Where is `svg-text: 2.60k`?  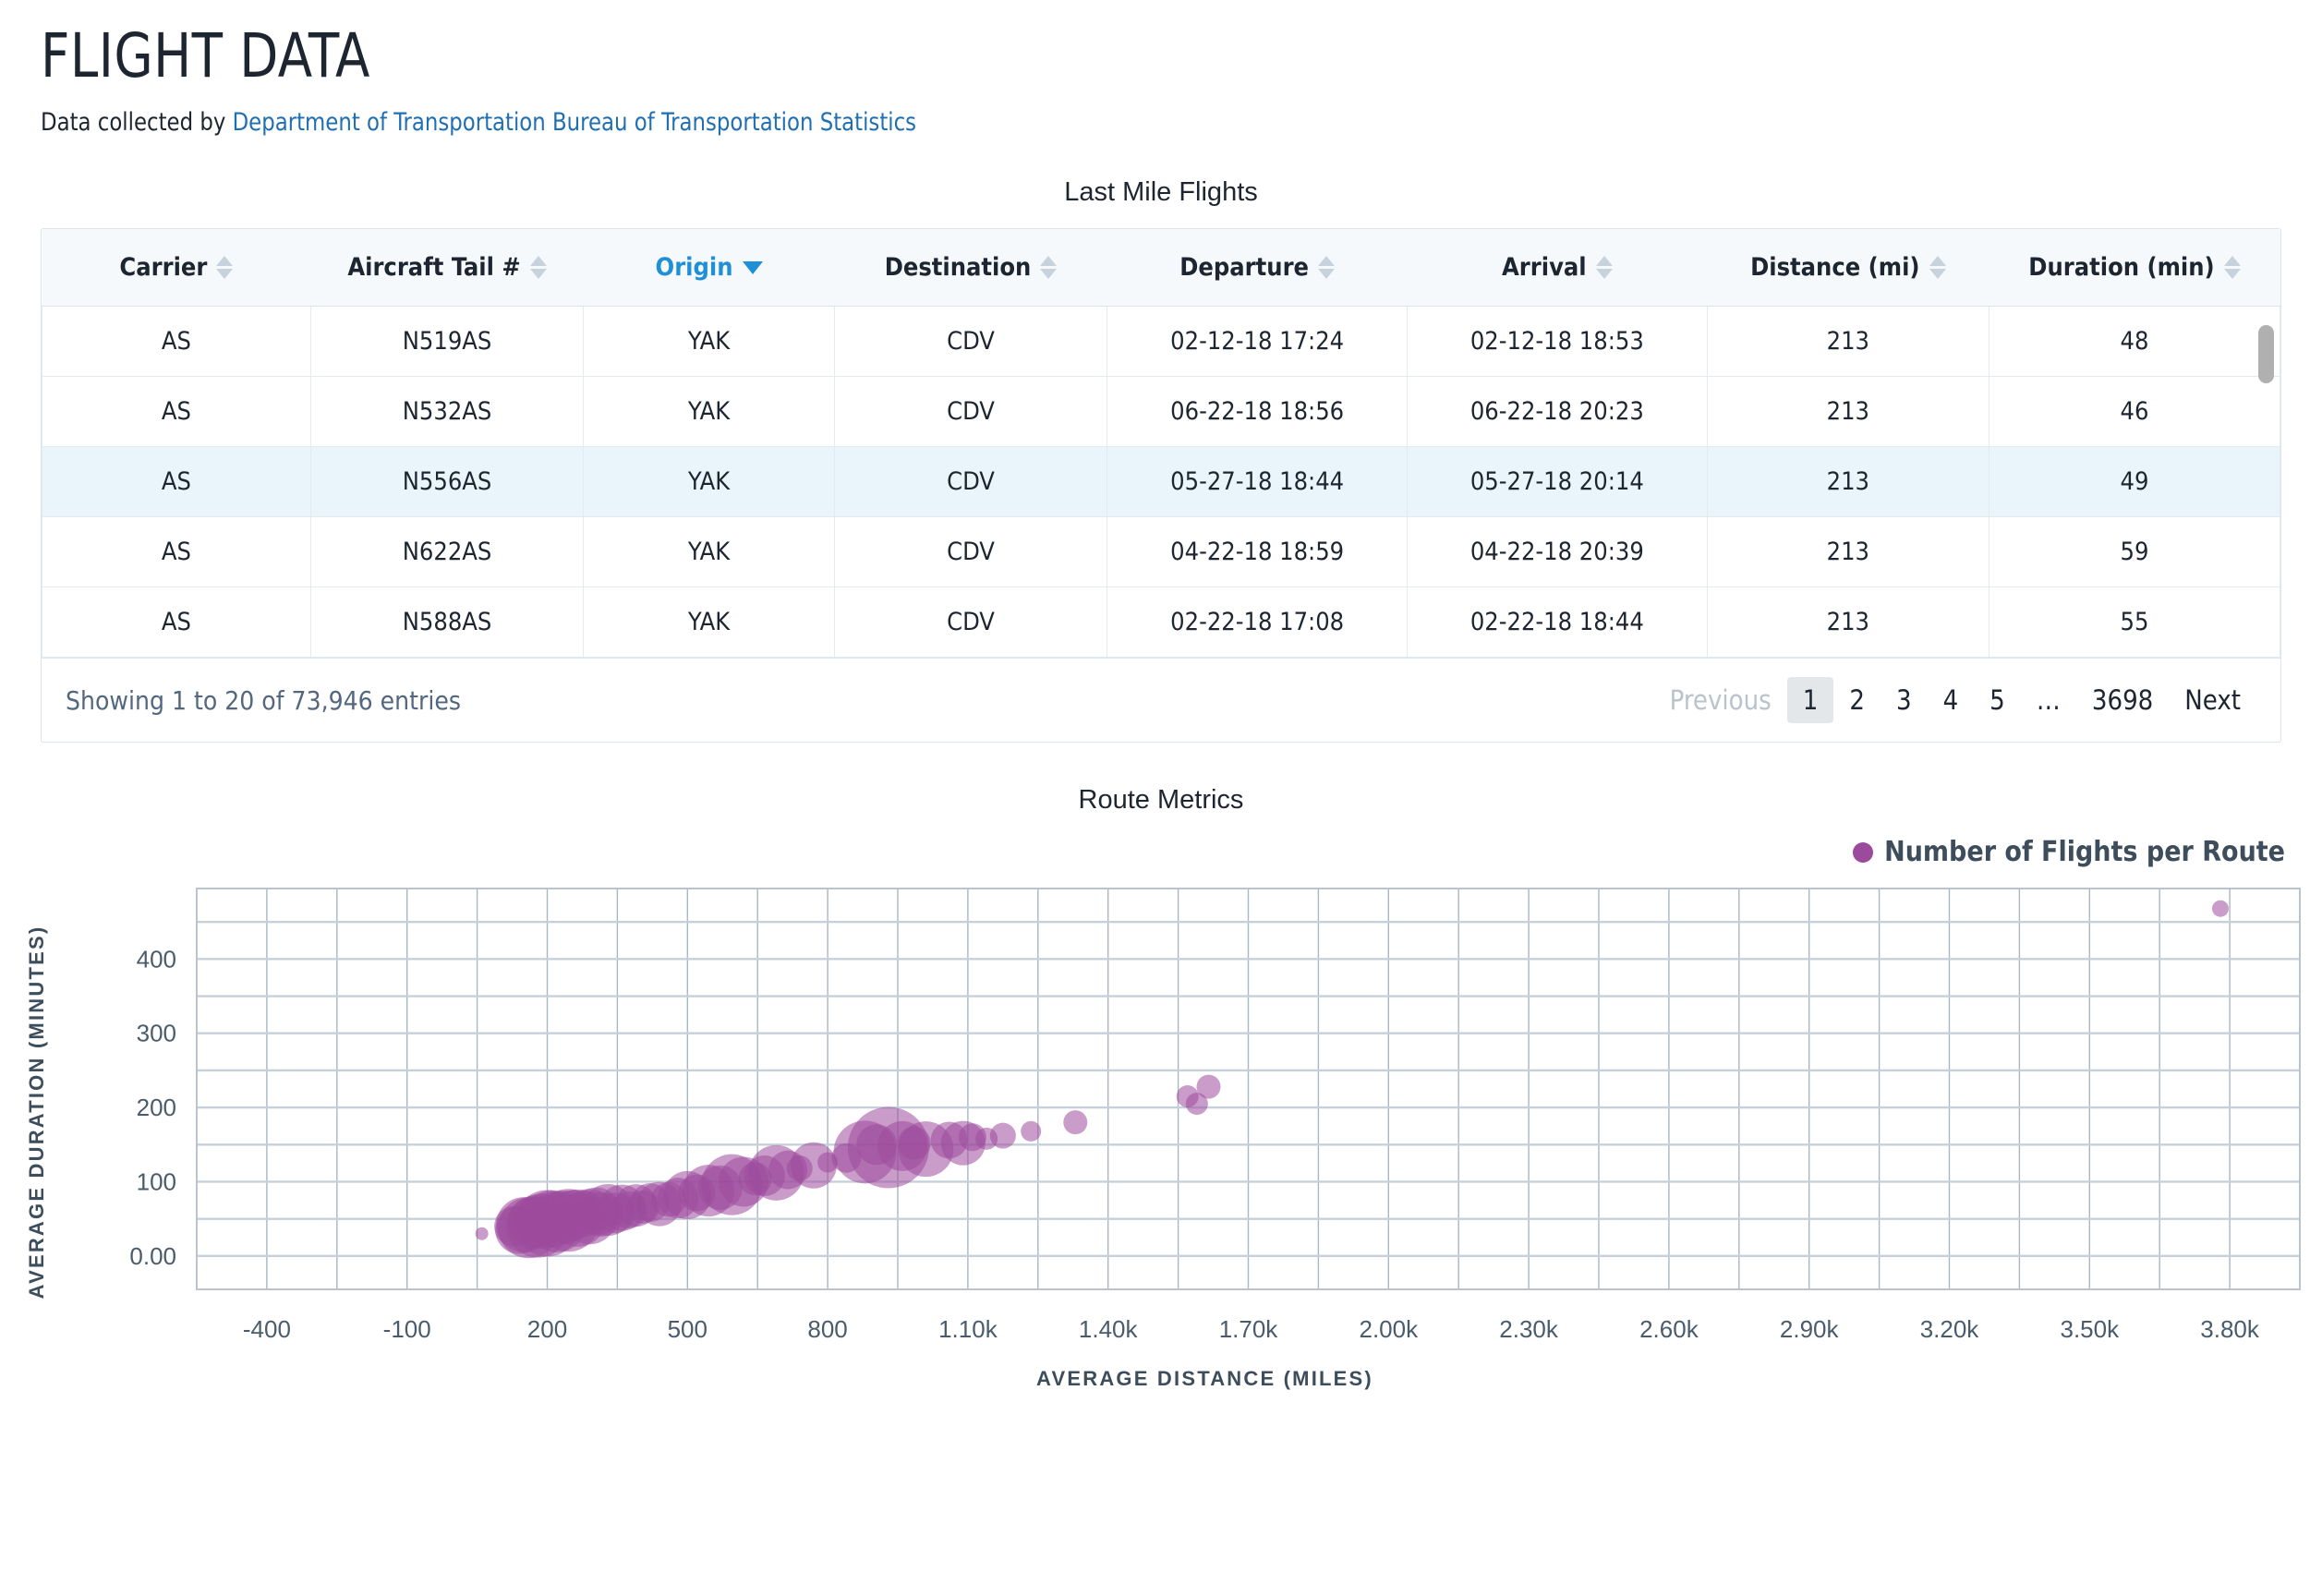
svg-text: 2.60k is located at coordinates (1669, 1329).